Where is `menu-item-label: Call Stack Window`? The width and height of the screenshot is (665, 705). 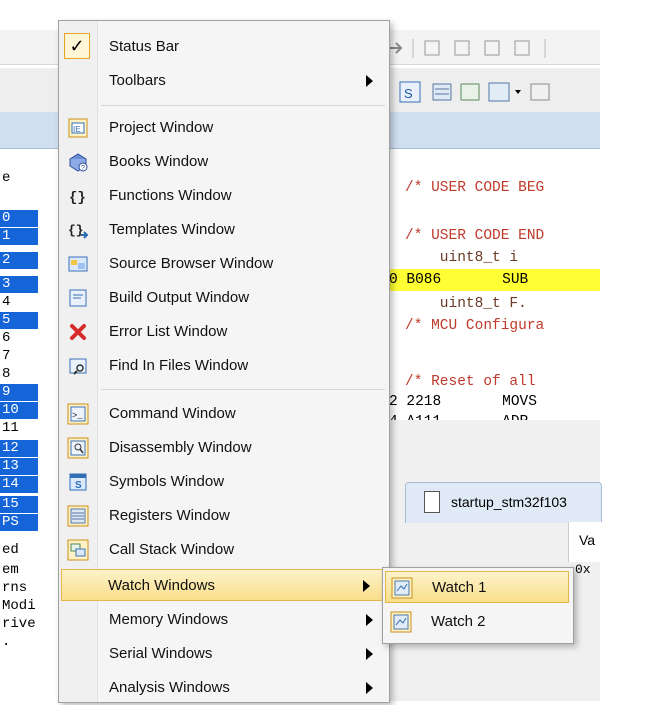 menu-item-label: Call Stack Window is located at coordinates (172, 549).